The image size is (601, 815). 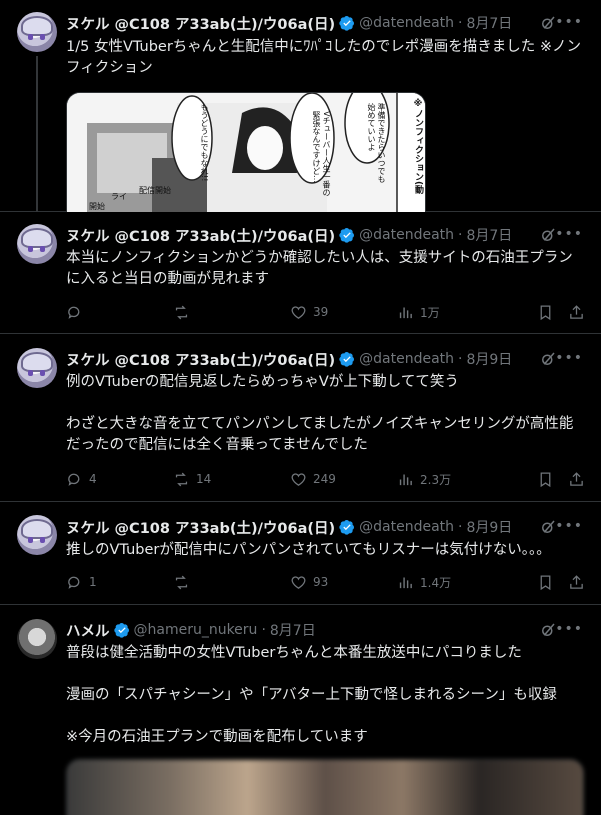 What do you see at coordinates (321, 582) in the screenshot?
I see `like-count: 93` at bounding box center [321, 582].